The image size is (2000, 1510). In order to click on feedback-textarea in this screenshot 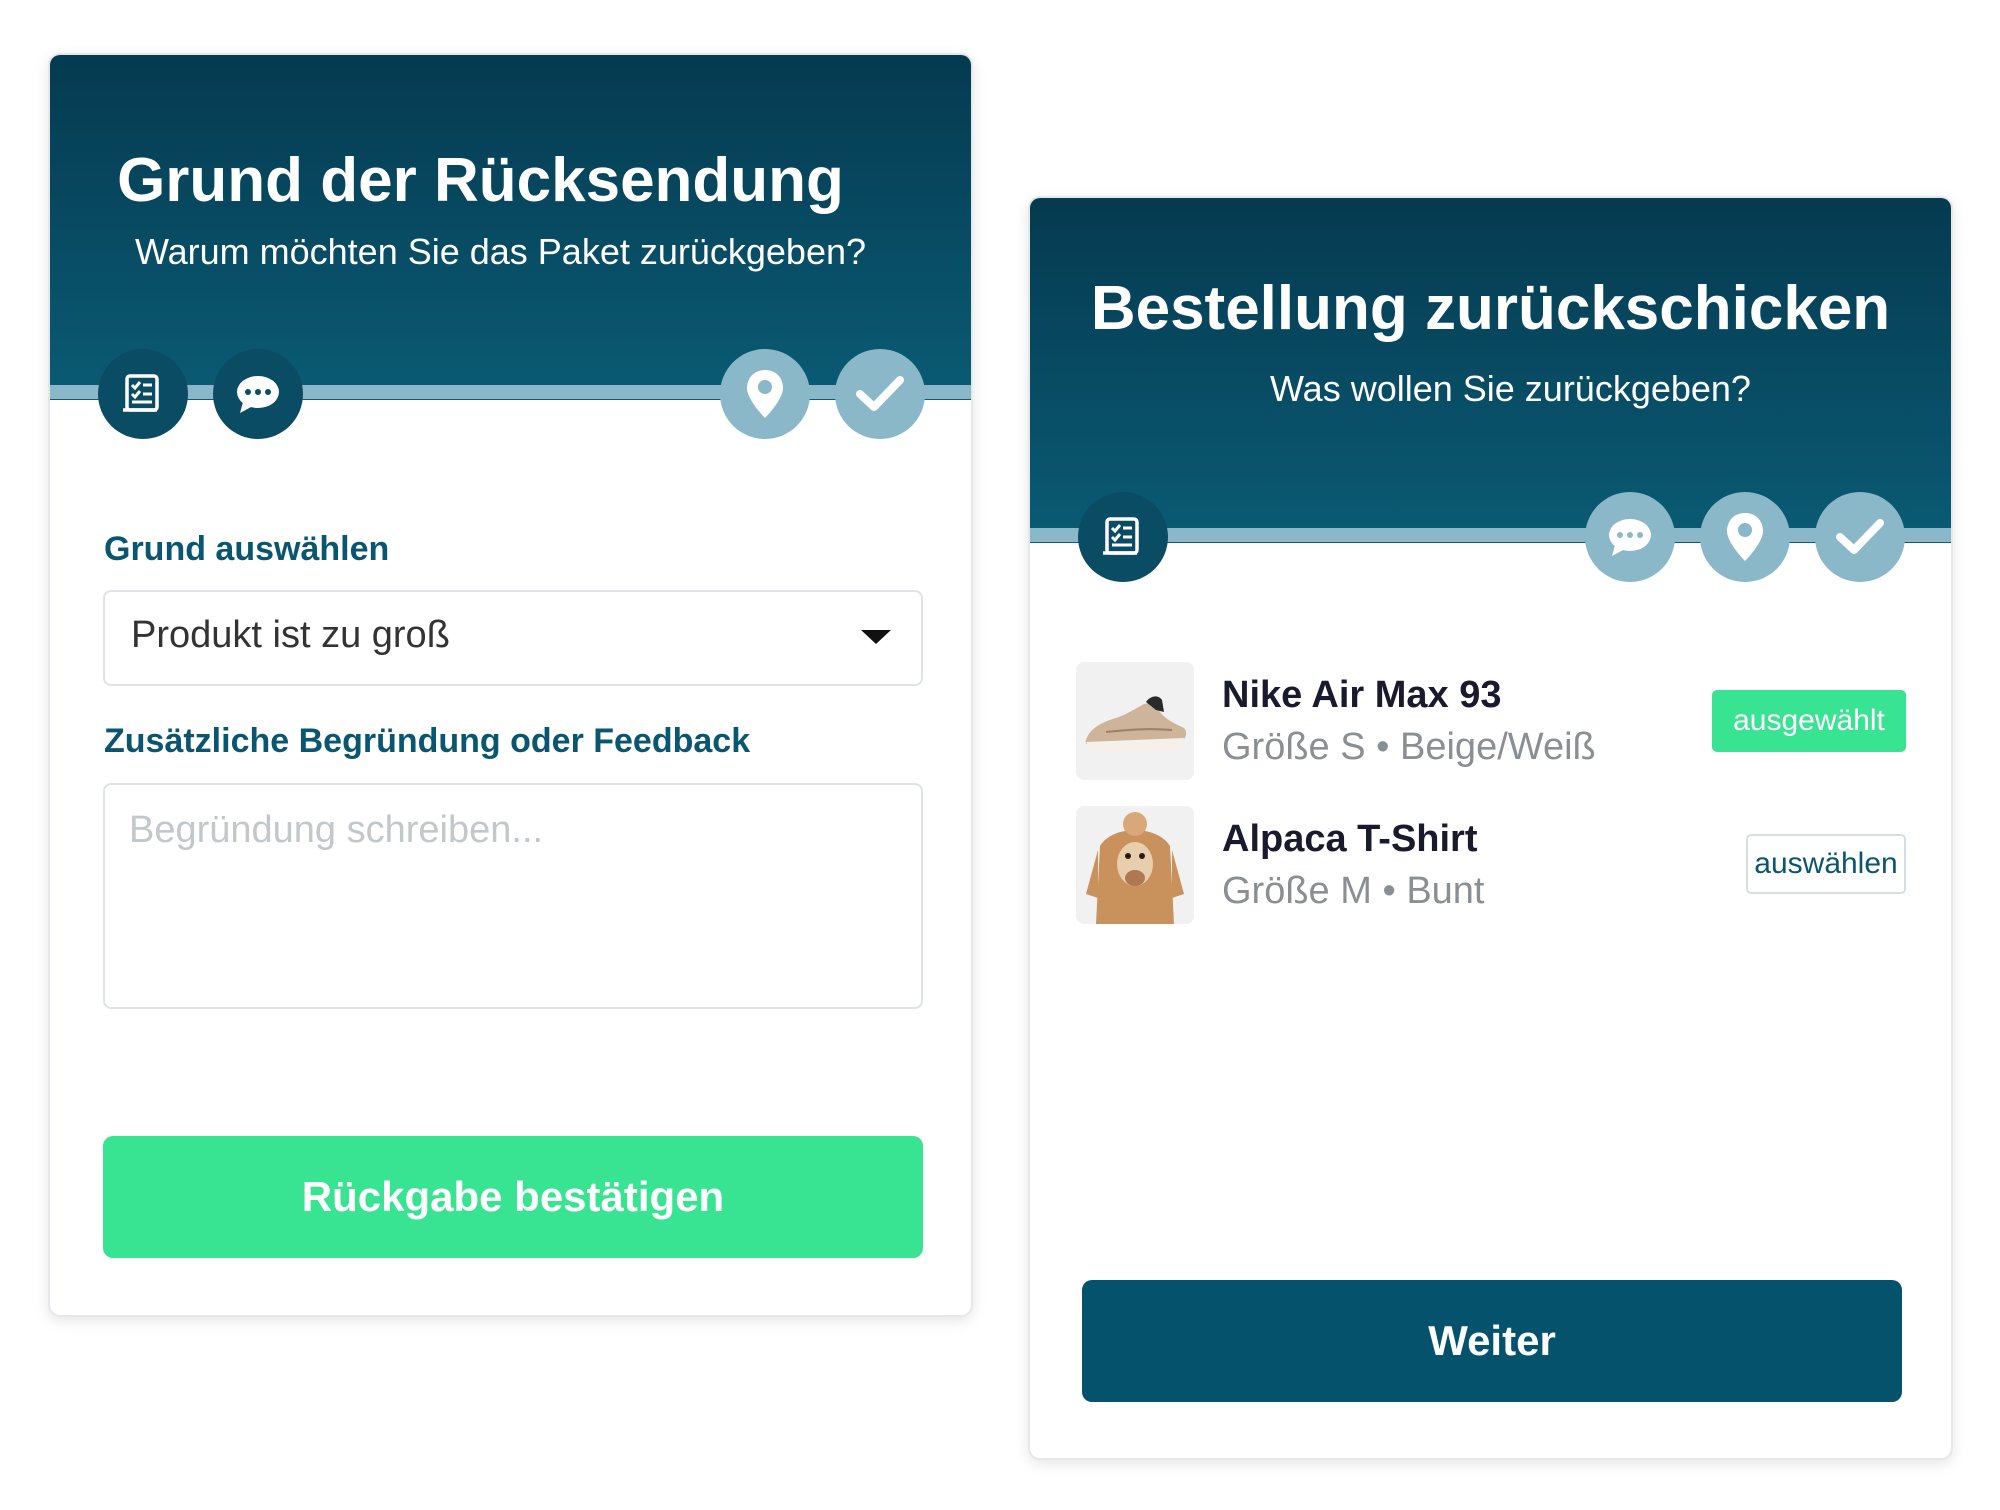, I will do `click(513, 896)`.